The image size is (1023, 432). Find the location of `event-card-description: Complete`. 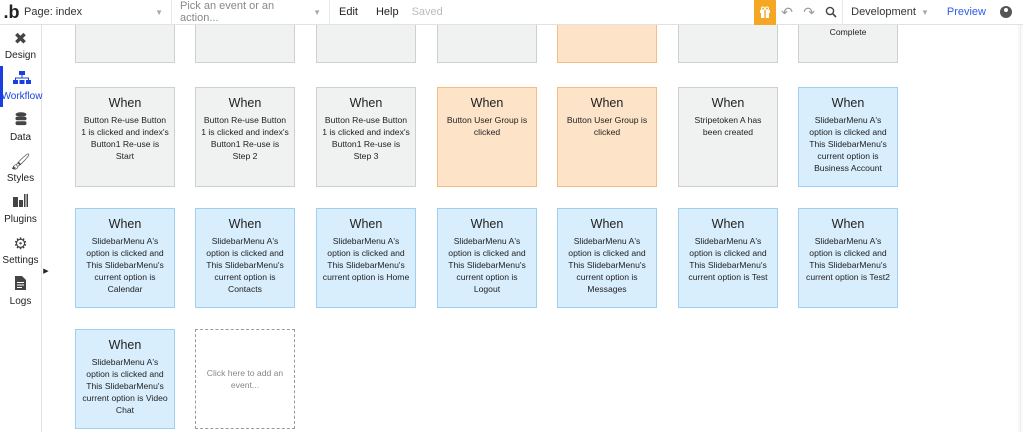

event-card-description: Complete is located at coordinates (848, 32).